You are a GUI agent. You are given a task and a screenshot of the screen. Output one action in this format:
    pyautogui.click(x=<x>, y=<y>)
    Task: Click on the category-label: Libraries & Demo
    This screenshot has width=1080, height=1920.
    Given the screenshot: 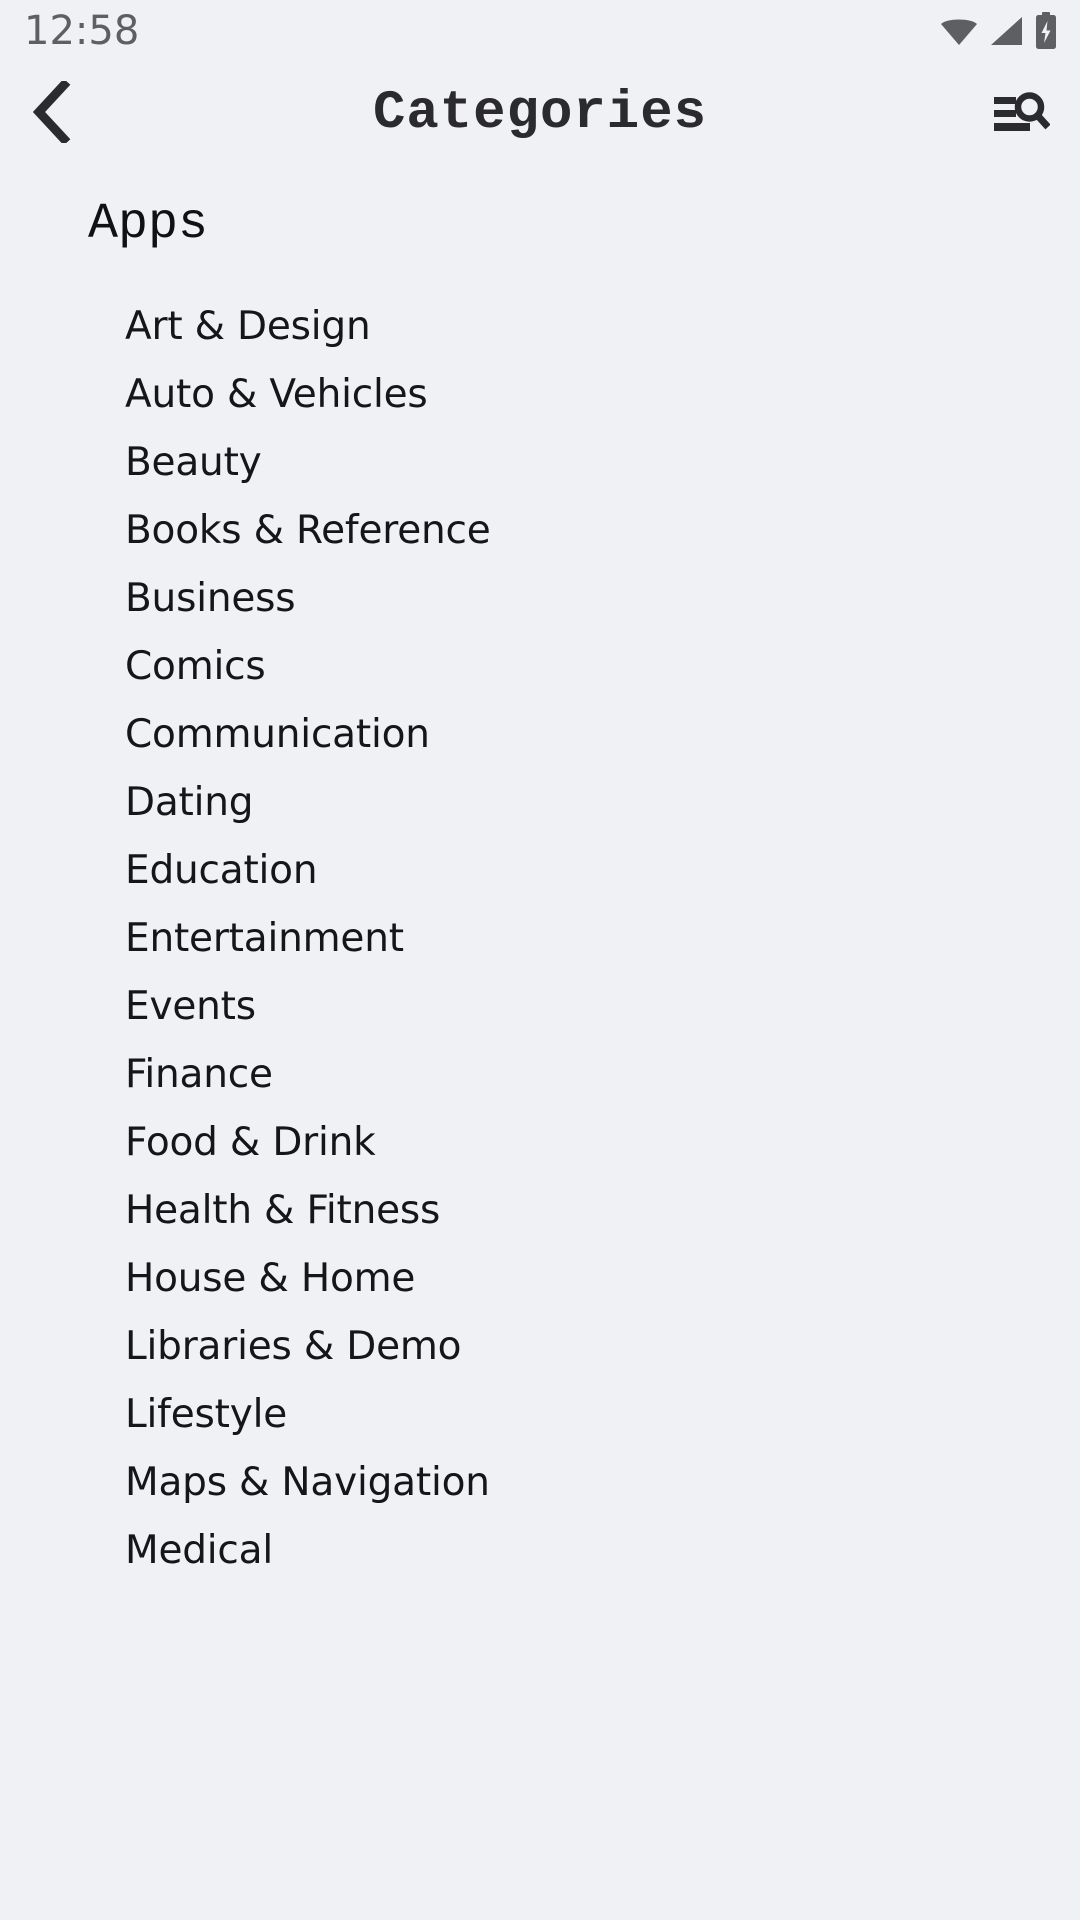 What is the action you would take?
    pyautogui.click(x=293, y=1346)
    